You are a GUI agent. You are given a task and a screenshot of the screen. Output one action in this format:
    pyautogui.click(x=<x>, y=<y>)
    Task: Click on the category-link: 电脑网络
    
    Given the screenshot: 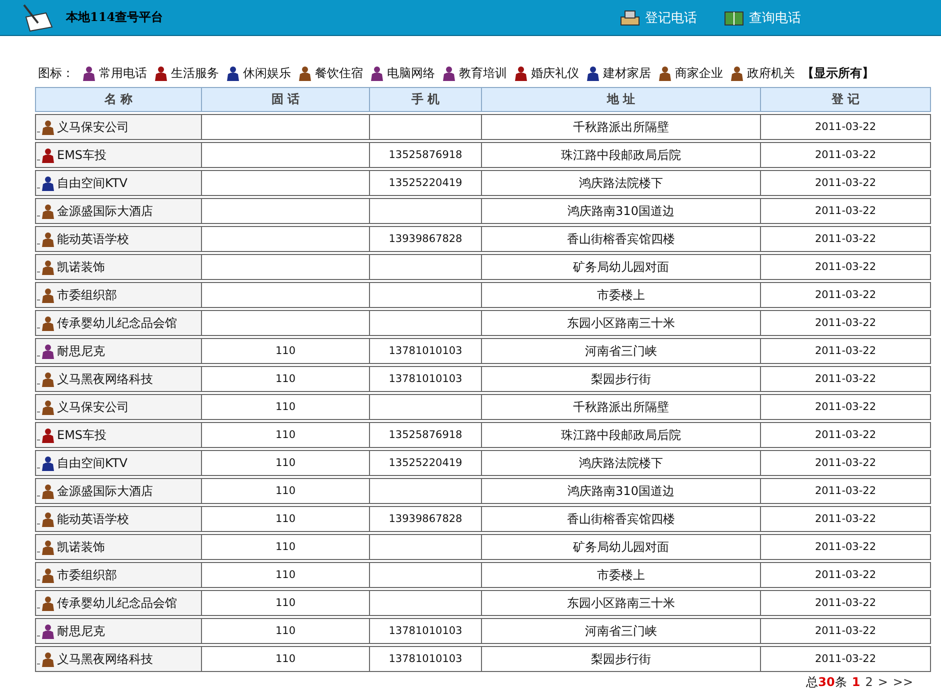 What is the action you would take?
    pyautogui.click(x=402, y=73)
    